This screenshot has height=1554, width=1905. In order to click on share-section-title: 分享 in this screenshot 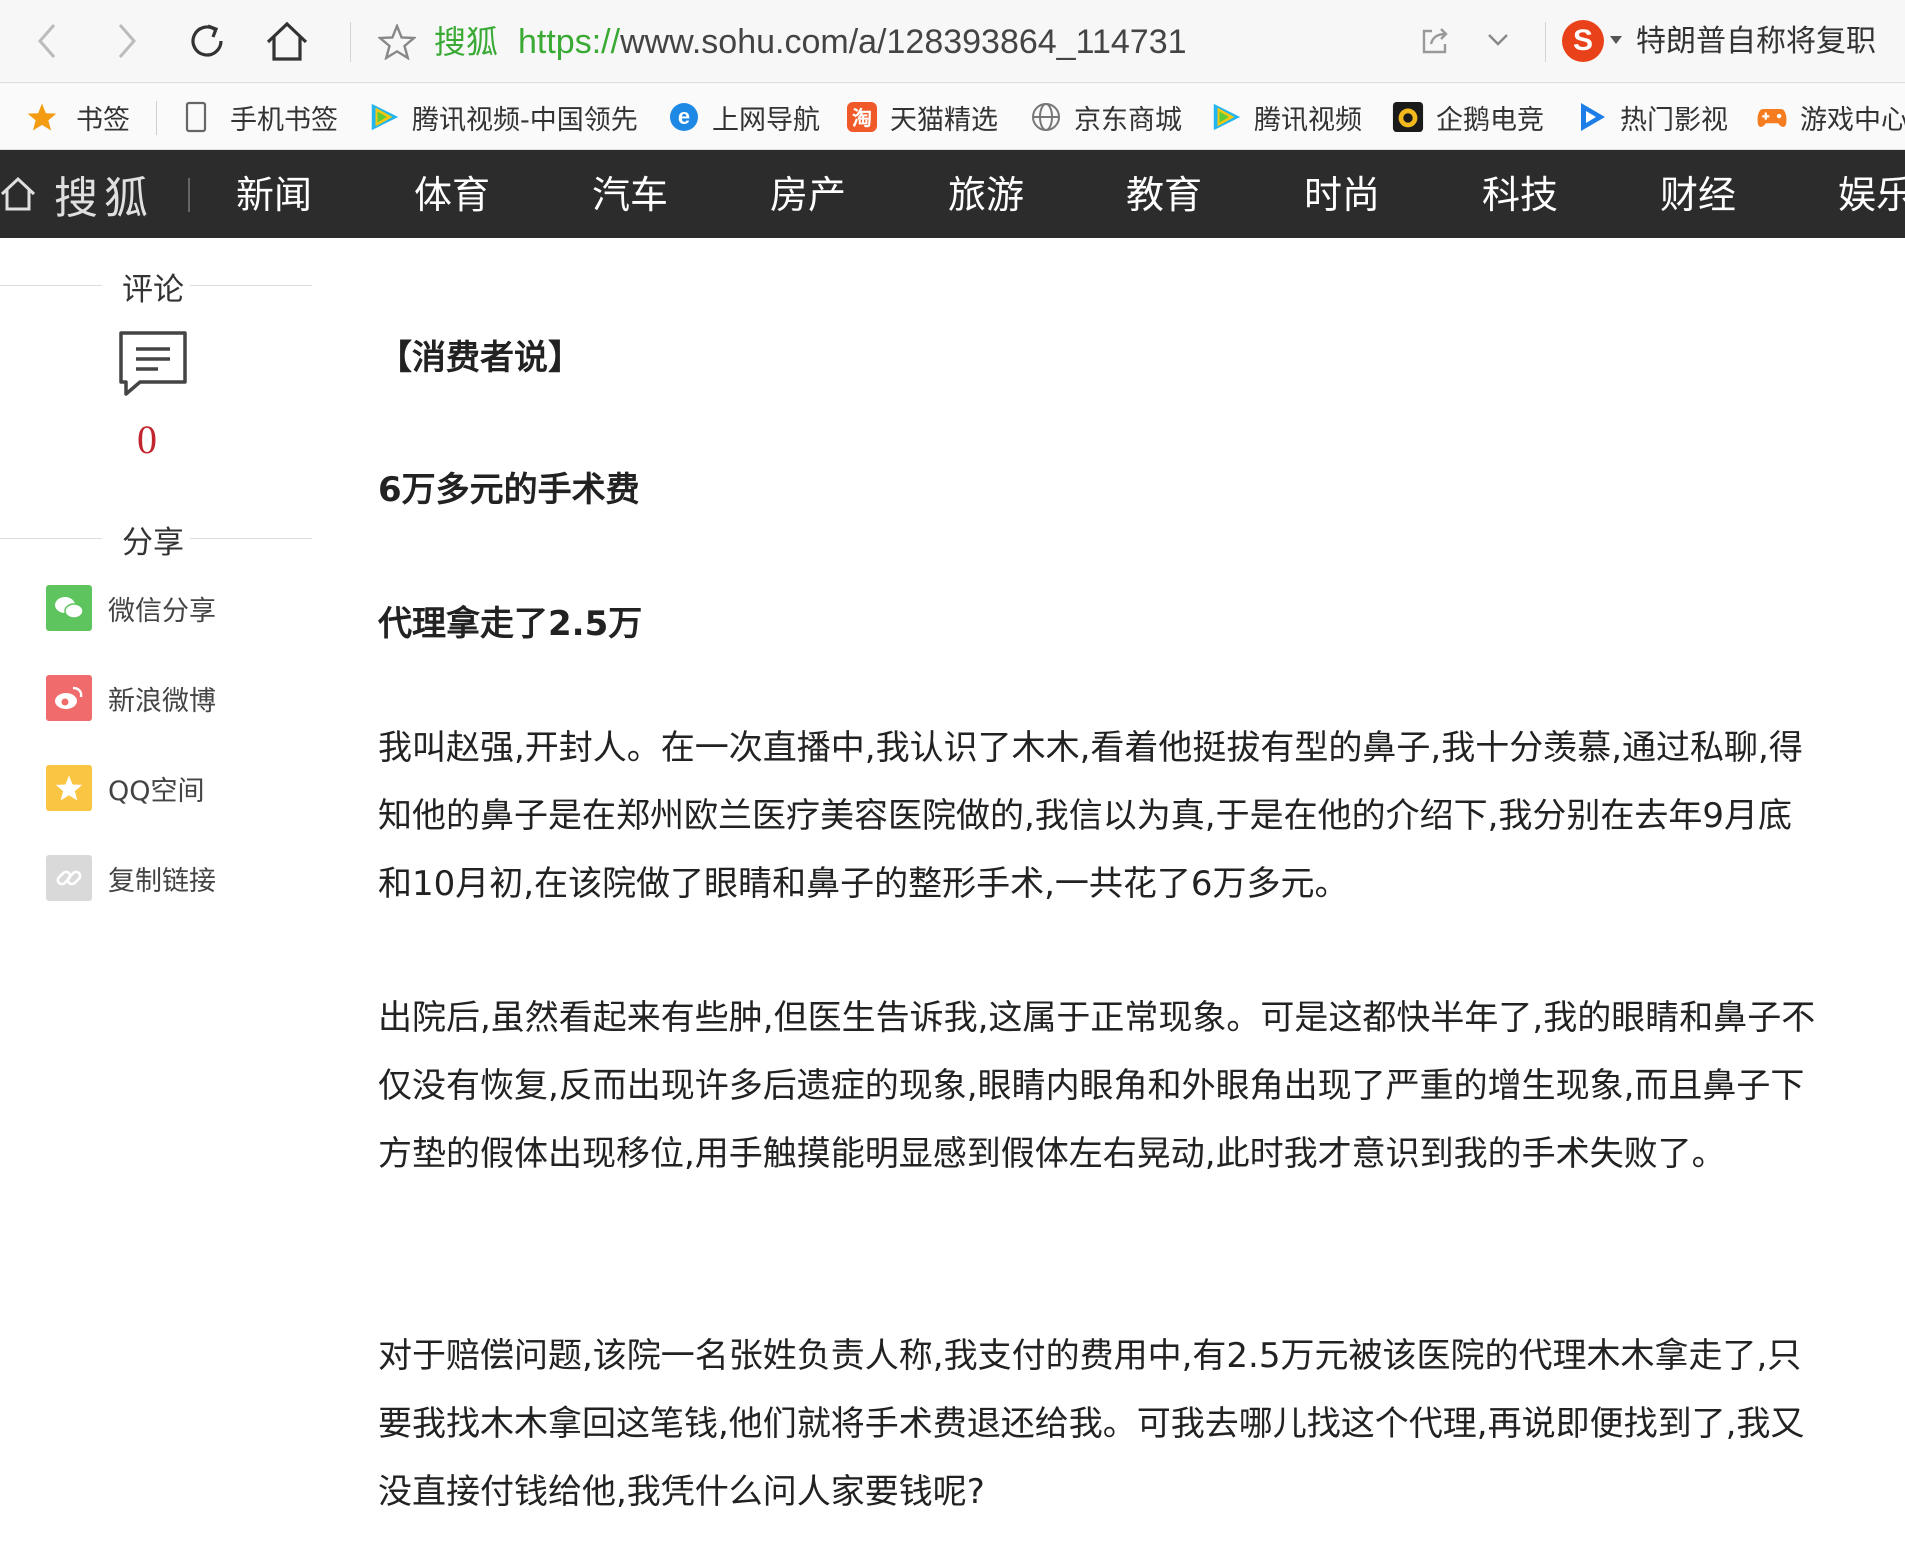, I will do `click(153, 543)`.